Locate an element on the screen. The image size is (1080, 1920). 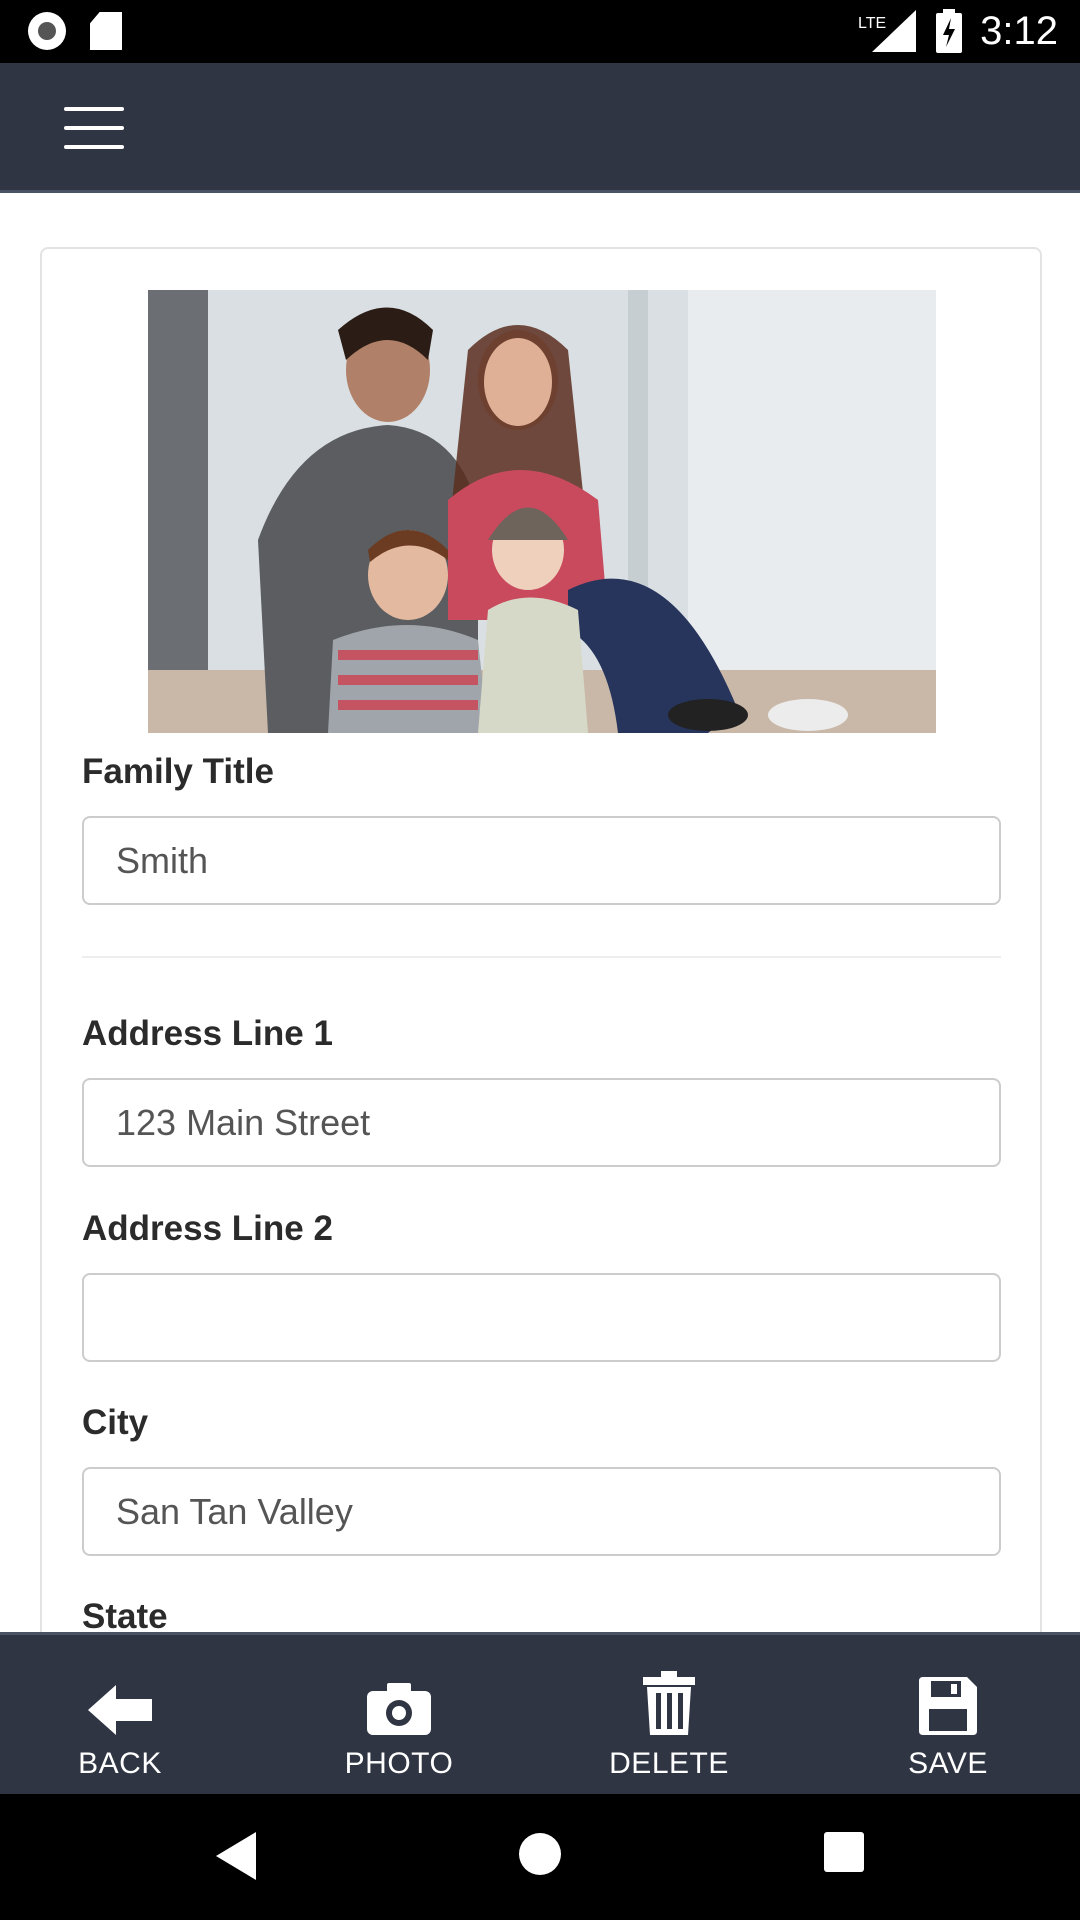
floppy-disk-icon is located at coordinates (948, 1706).